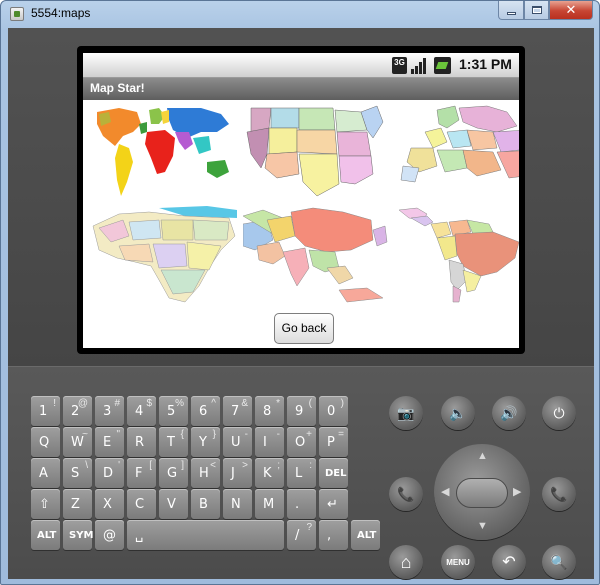 The height and width of the screenshot is (585, 600). What do you see at coordinates (333, 473) in the screenshot?
I see `key-del-button: DEL` at bounding box center [333, 473].